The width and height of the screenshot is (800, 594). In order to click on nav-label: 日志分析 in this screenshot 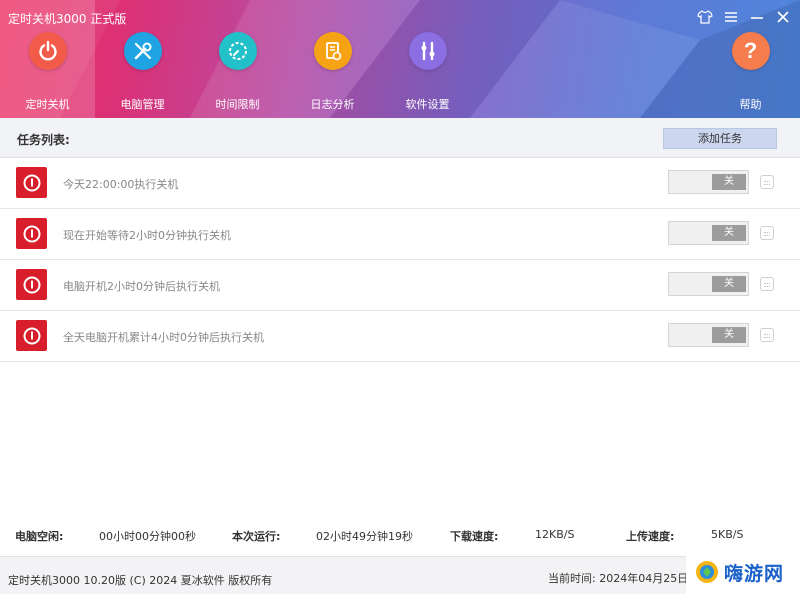, I will do `click(332, 104)`.